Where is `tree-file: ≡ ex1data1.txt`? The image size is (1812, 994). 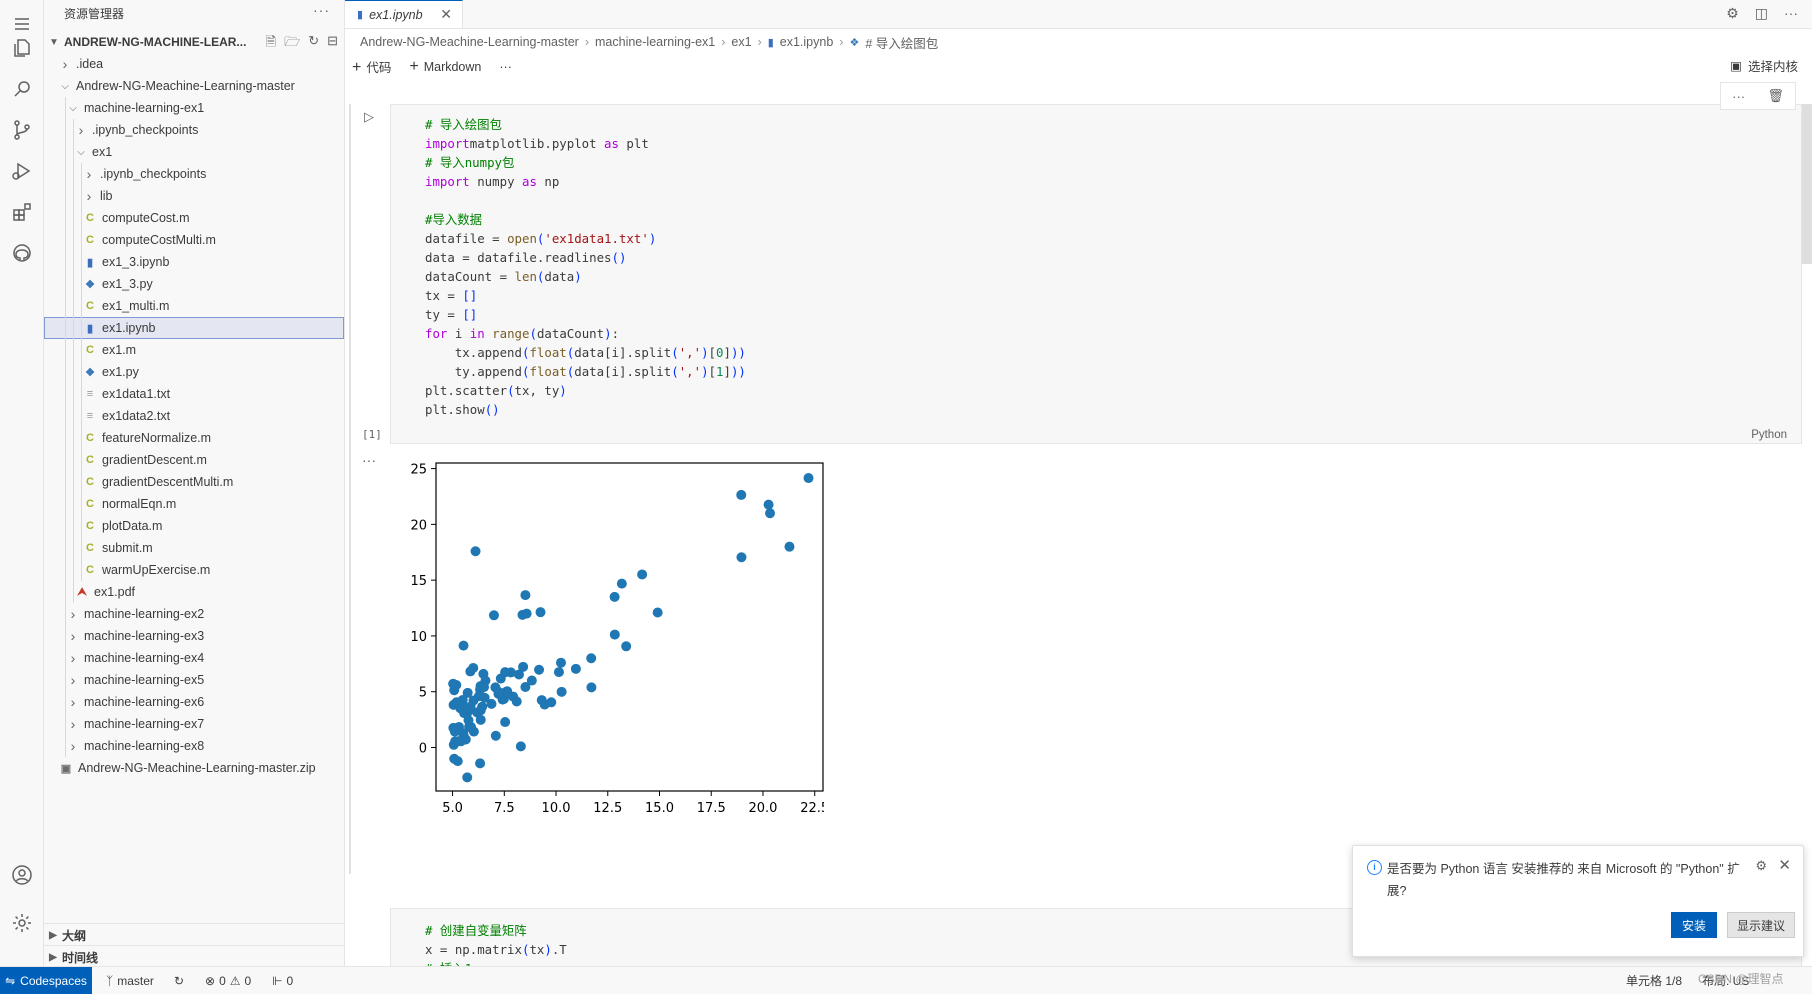
tree-file: ≡ ex1data1.txt is located at coordinates (194, 394).